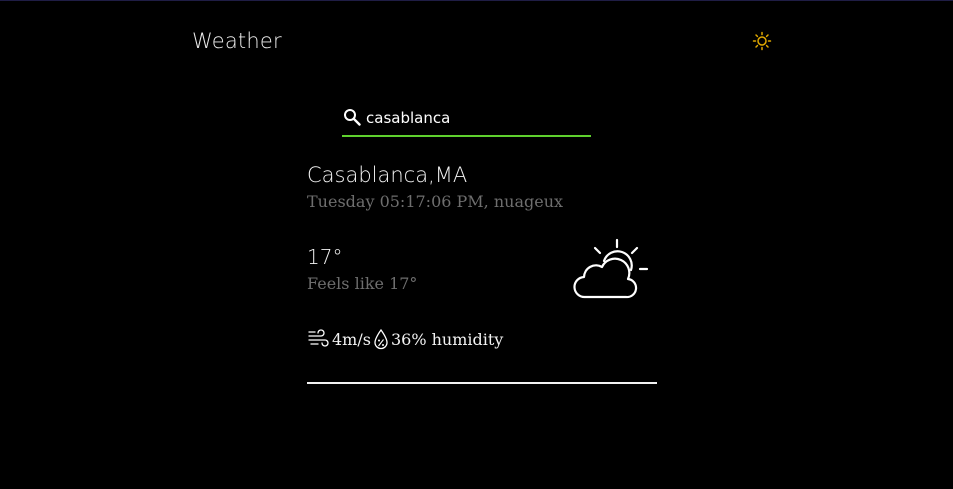 Image resolution: width=953 pixels, height=489 pixels. What do you see at coordinates (476, 118) in the screenshot?
I see `search-input` at bounding box center [476, 118].